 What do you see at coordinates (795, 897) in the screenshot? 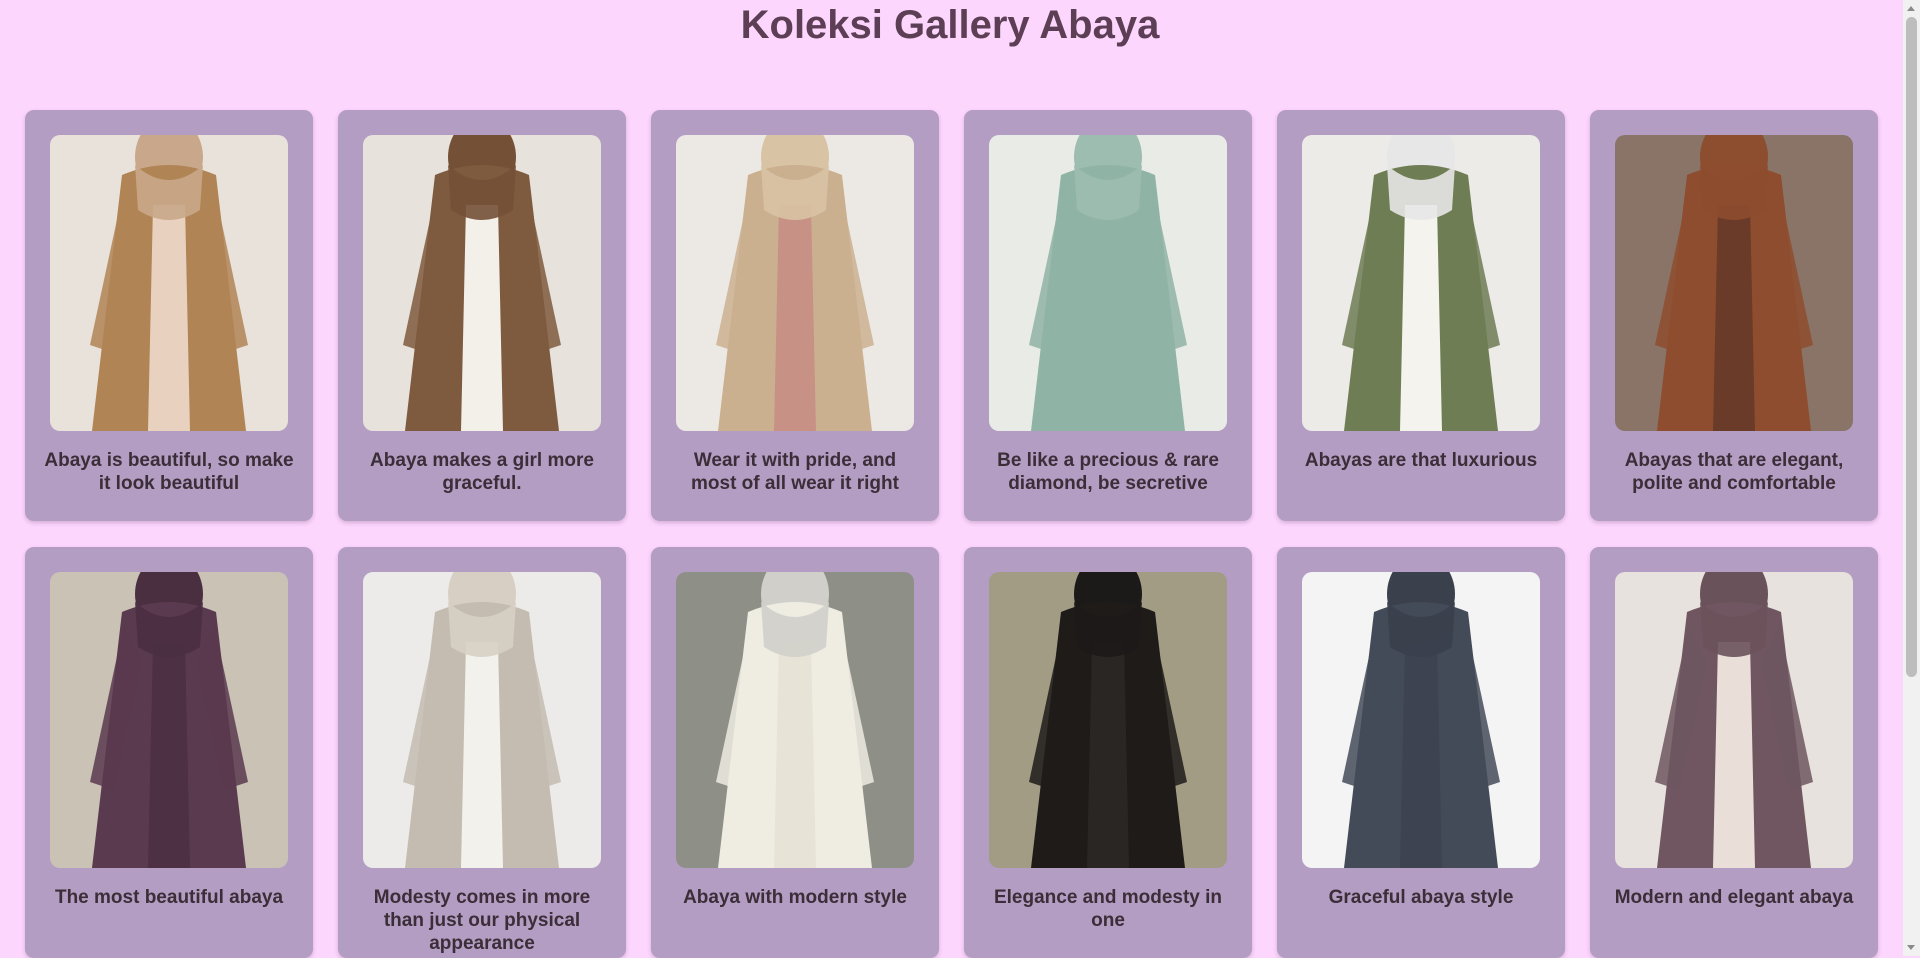
I see `card-caption: Abaya with modern style` at bounding box center [795, 897].